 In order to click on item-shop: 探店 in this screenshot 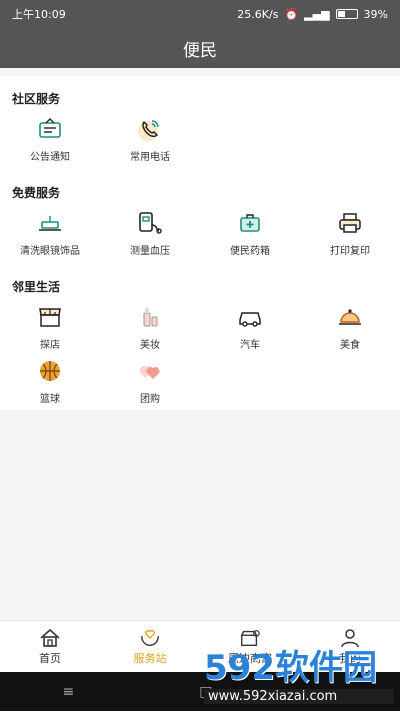, I will do `click(50, 328)`.